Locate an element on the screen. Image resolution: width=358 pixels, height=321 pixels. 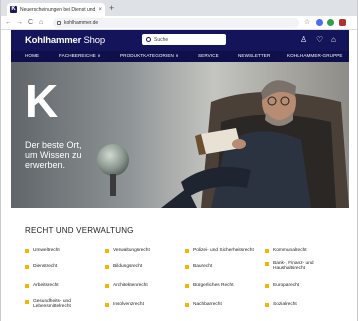
nav-produktkategorien: PRODUKTKATEGORIEN ∨ is located at coordinates (149, 56).